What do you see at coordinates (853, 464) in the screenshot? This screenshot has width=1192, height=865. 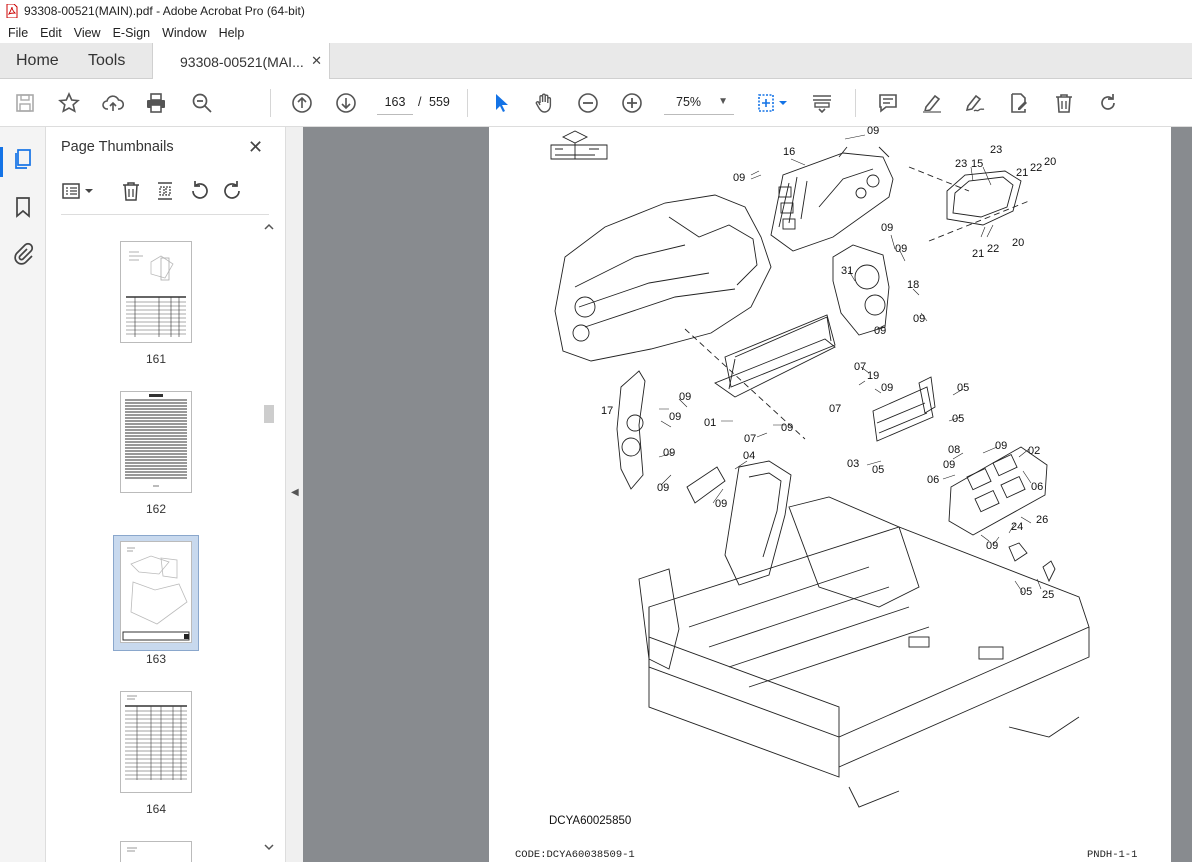 I see `callout-label: 03` at bounding box center [853, 464].